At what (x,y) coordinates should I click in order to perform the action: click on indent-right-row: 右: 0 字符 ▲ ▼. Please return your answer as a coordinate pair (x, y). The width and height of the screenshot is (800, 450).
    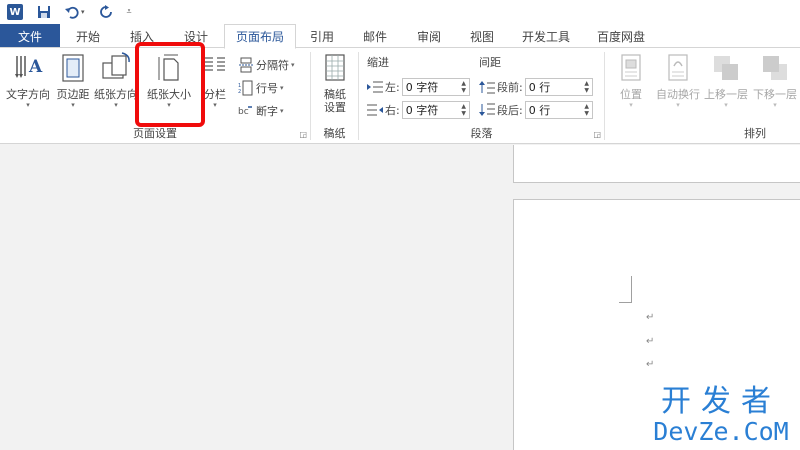
    Looking at the image, I should click on (418, 110).